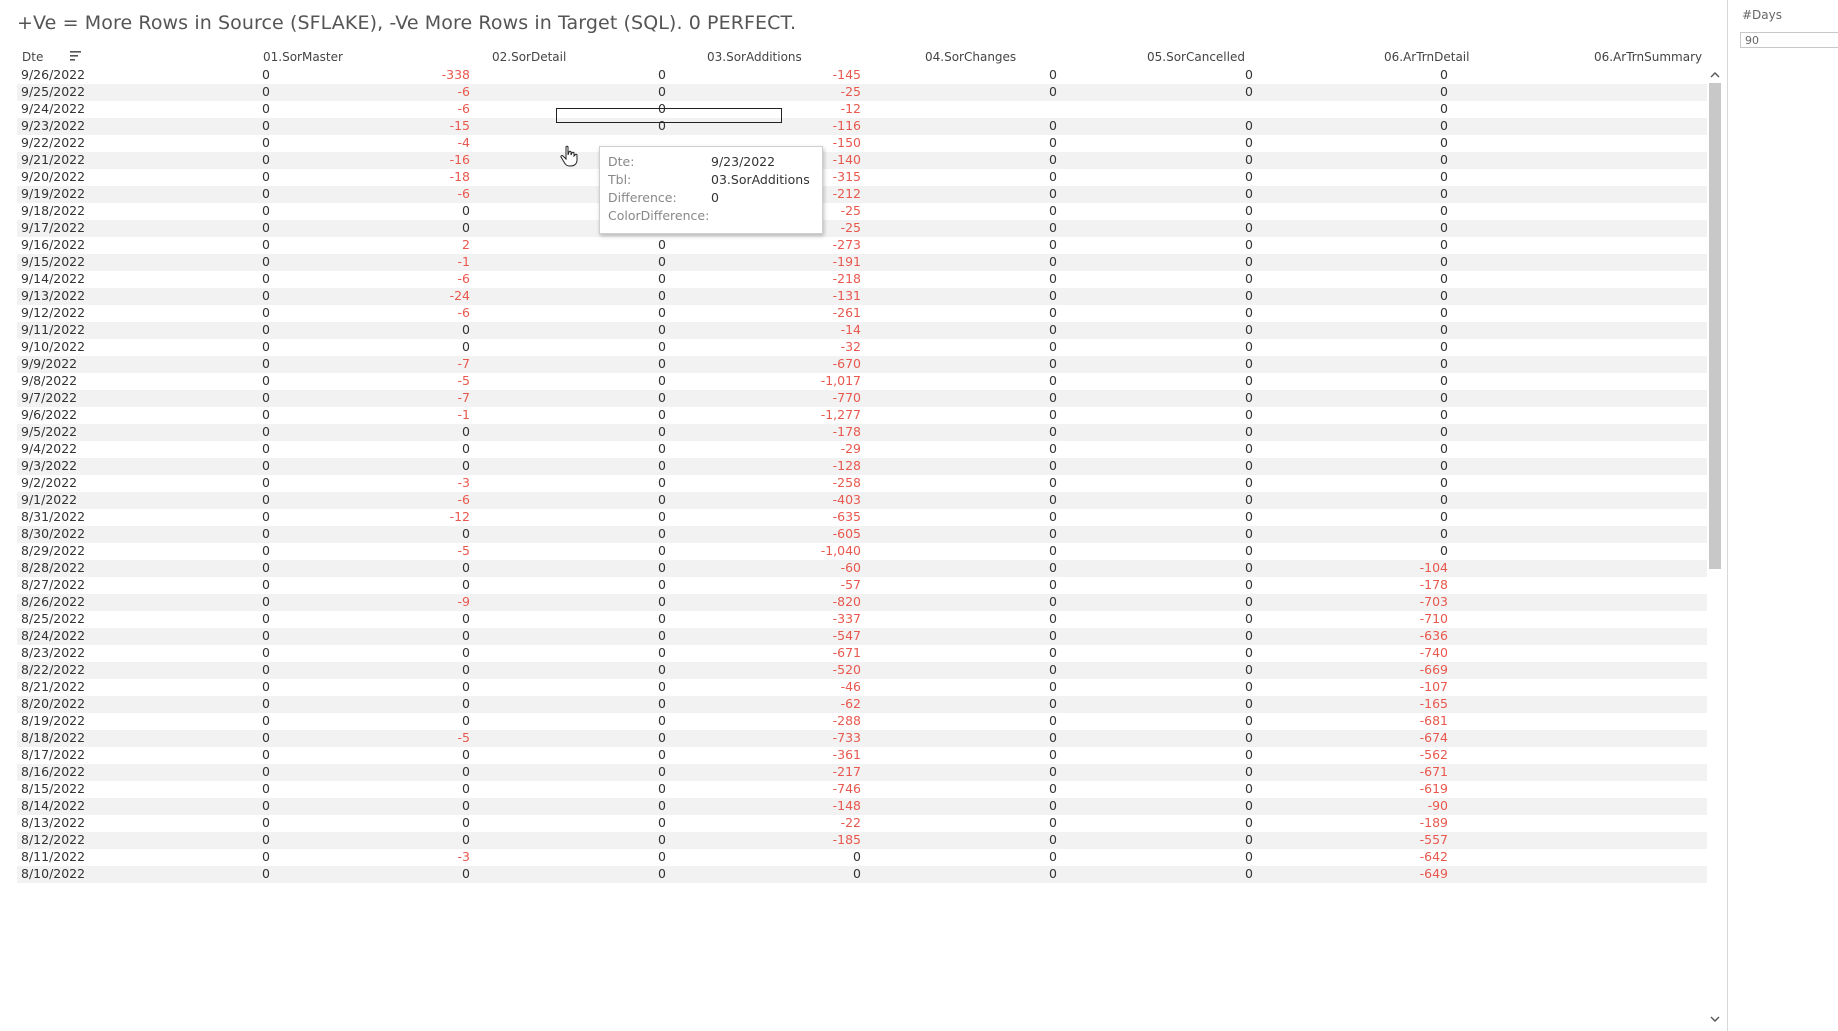 Image resolution: width=1838 pixels, height=1031 pixels. What do you see at coordinates (53, 142) in the screenshot?
I see `date-cell: 9/22/2022` at bounding box center [53, 142].